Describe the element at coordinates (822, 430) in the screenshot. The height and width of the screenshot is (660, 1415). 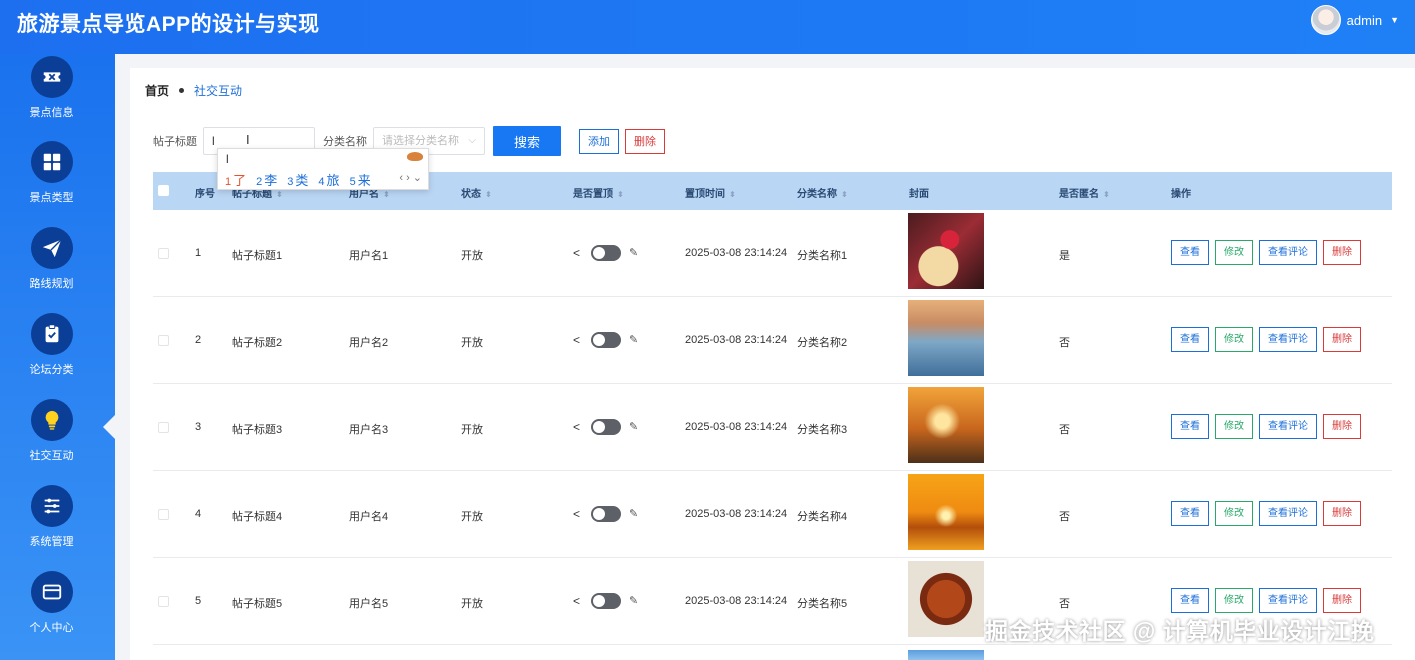
I see `cell-category: 分类名称3` at that location.